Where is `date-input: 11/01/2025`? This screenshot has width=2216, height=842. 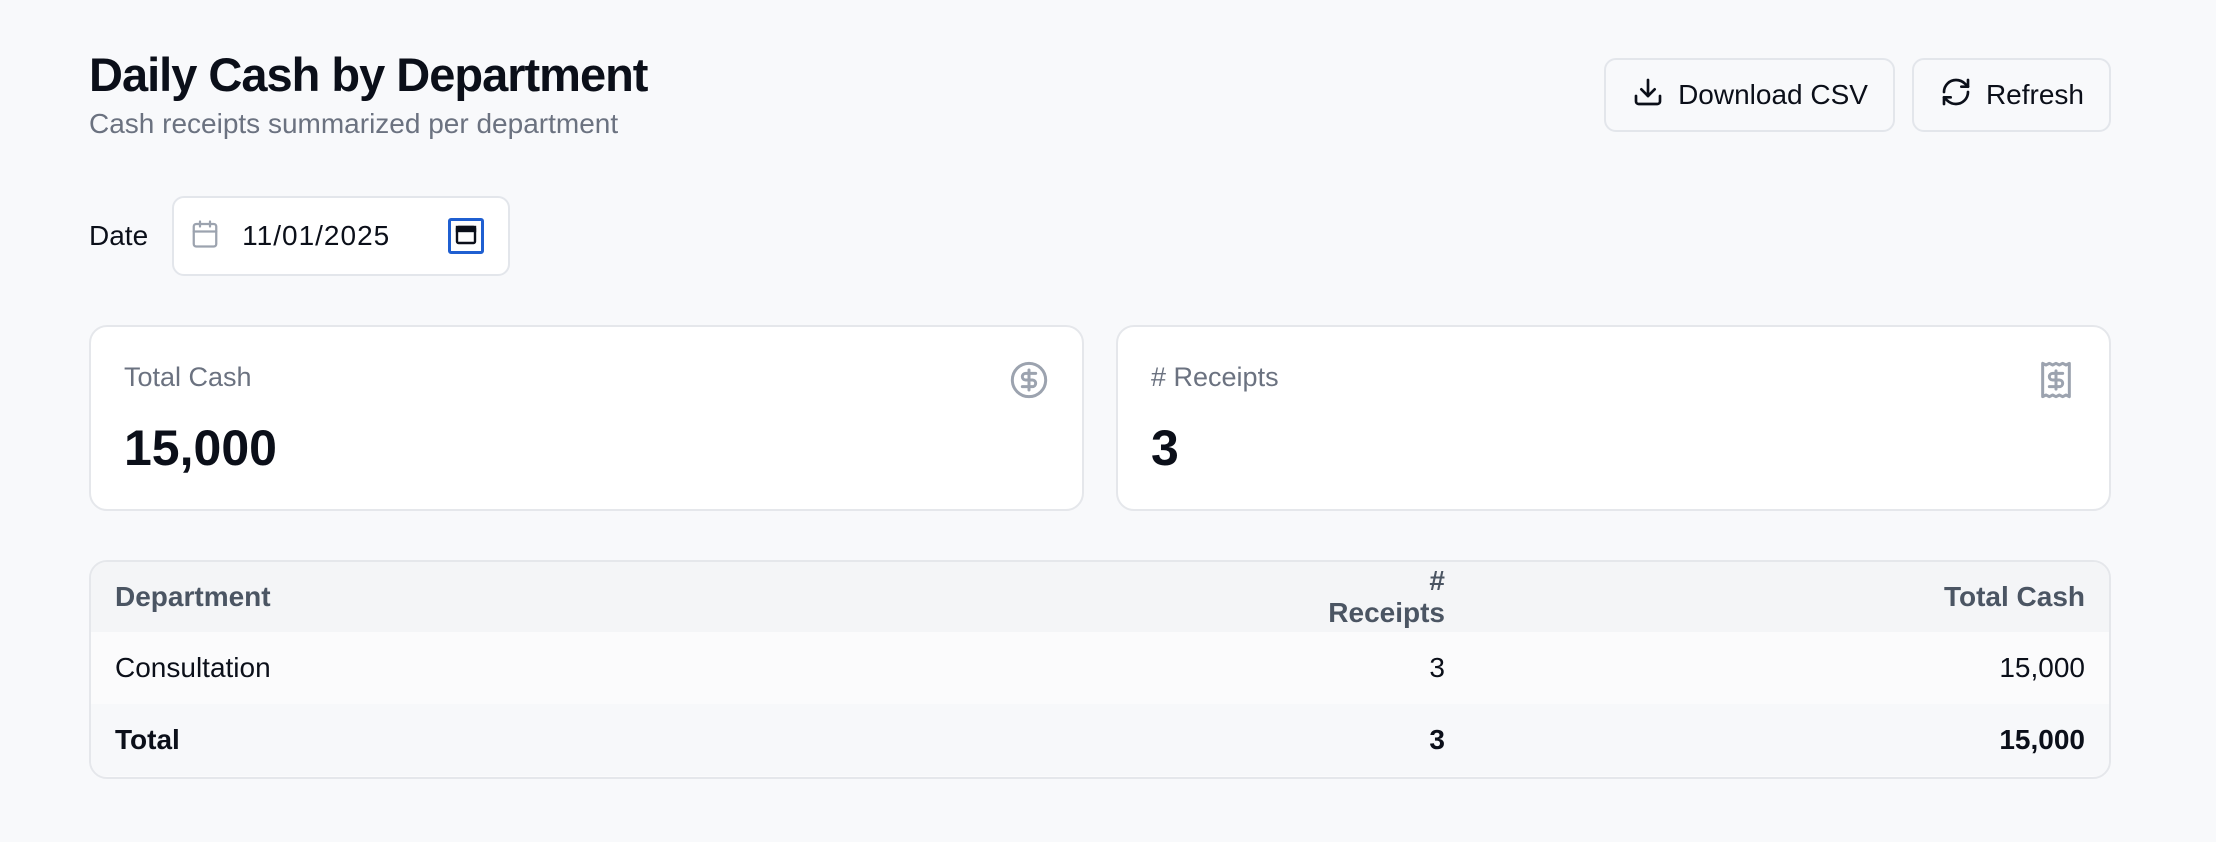 date-input: 11/01/2025 is located at coordinates (341, 236).